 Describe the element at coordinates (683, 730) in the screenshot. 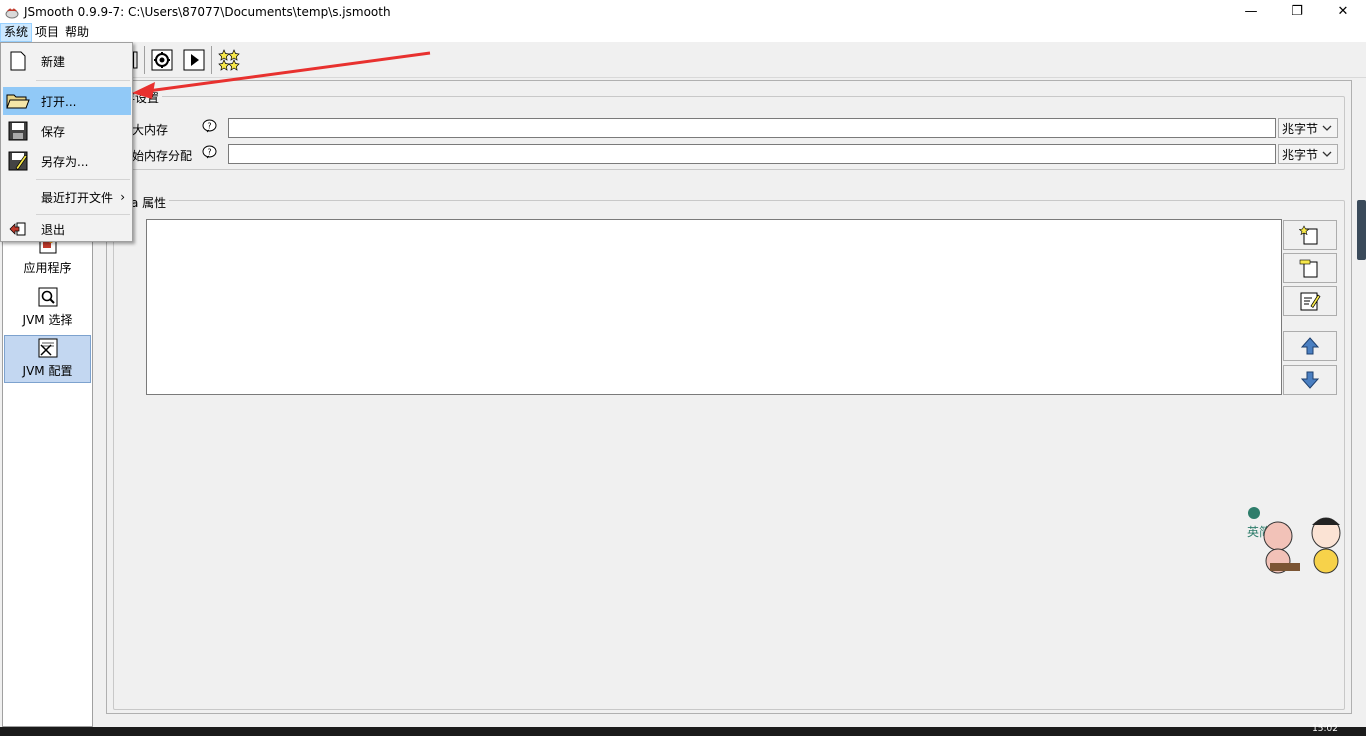

I see `taskbar: 15:02` at that location.